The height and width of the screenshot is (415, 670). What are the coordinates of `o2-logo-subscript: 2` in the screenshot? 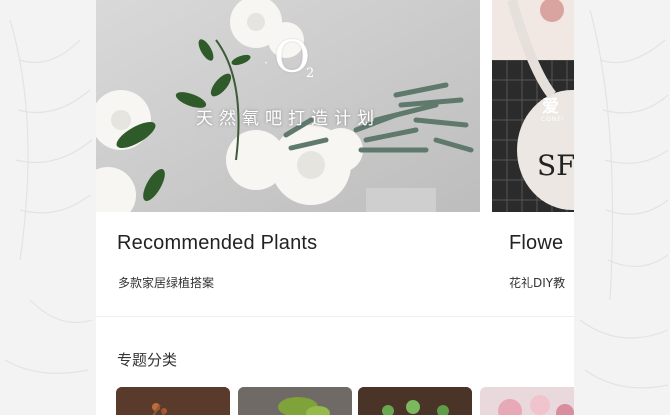 It's located at (310, 73).